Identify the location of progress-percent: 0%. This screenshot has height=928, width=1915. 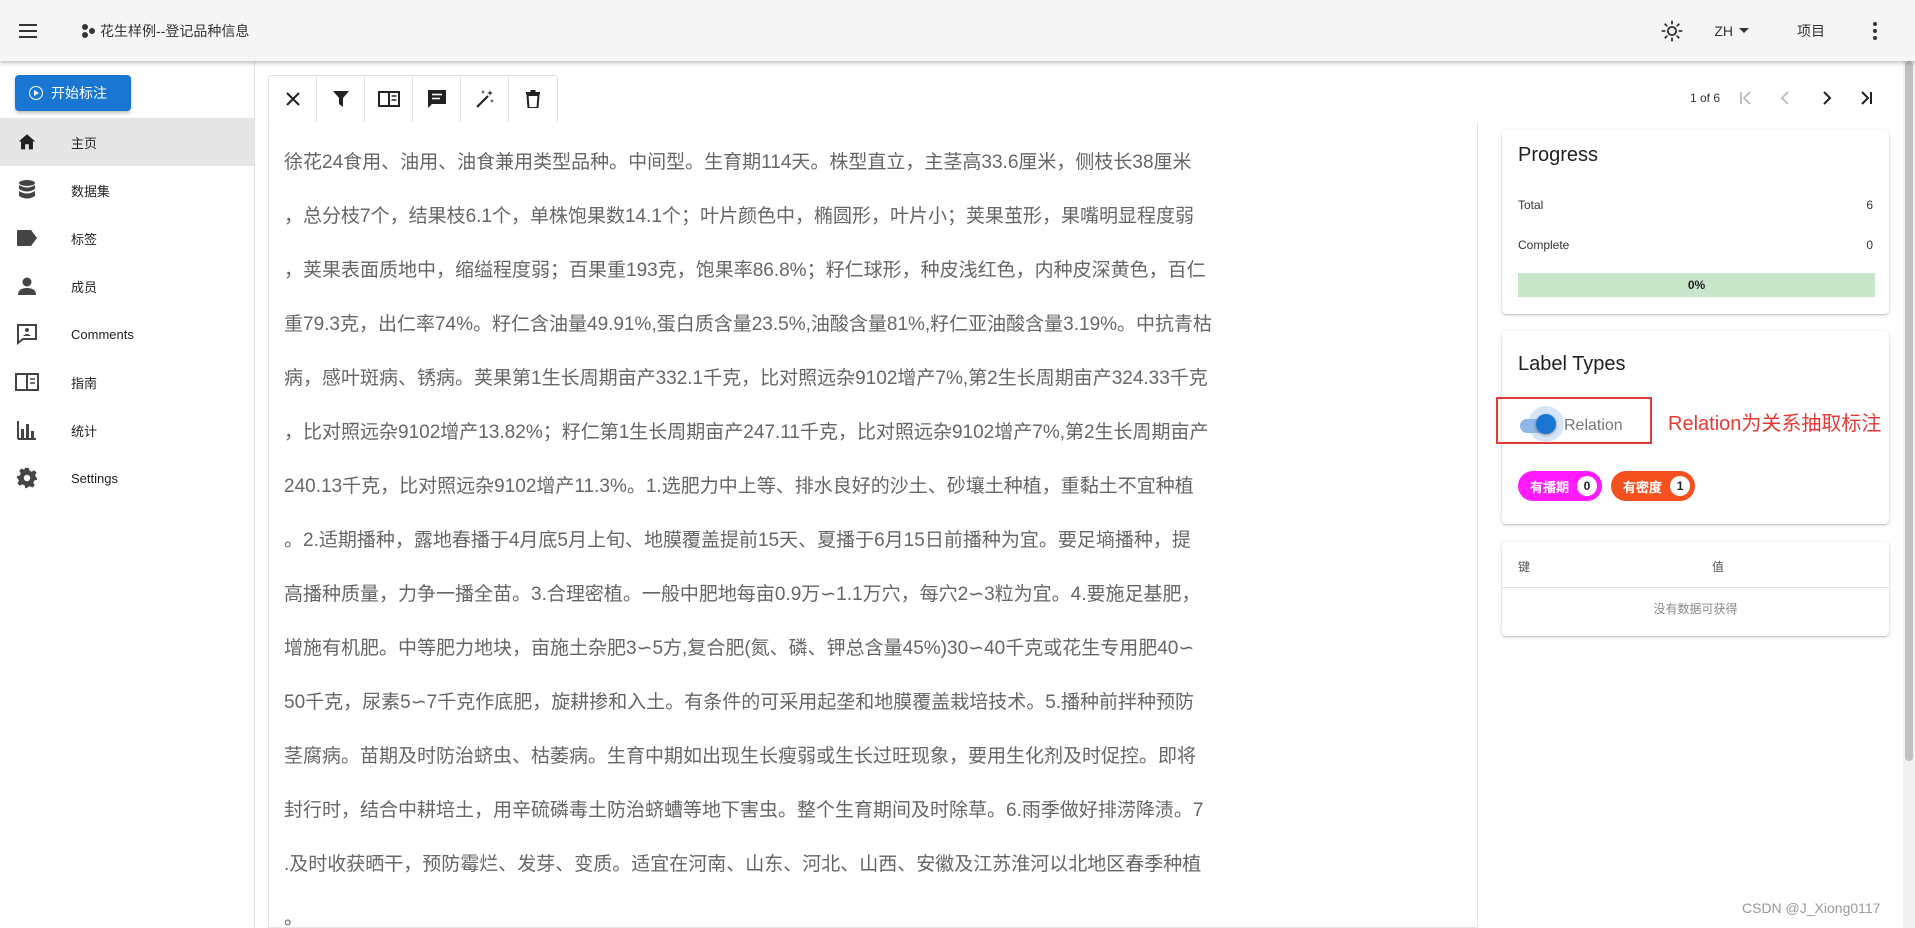
(1696, 285).